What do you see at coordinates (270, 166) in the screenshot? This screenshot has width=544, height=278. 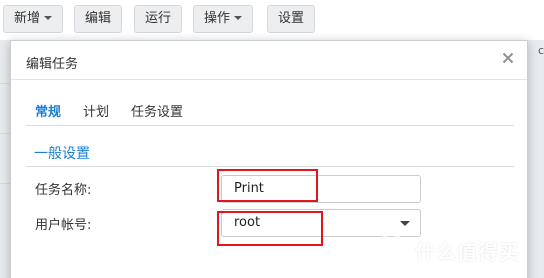 I see `section-divider` at bounding box center [270, 166].